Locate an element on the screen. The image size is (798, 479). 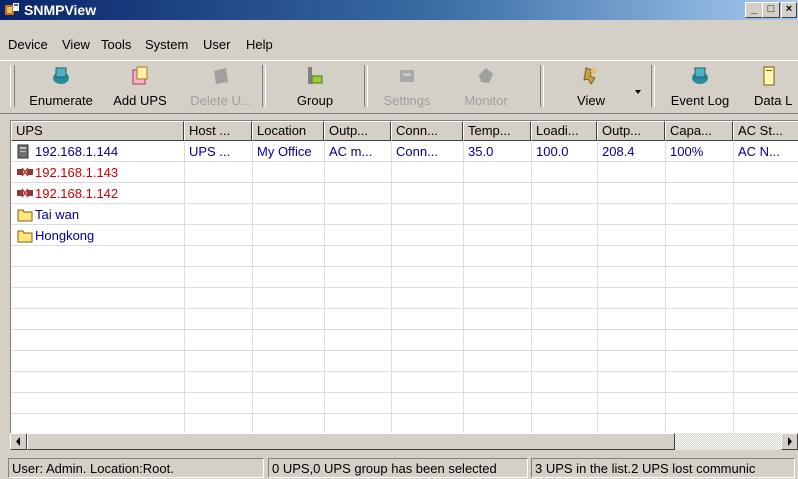
enumerate-label: Enumerate is located at coordinates (61, 100).